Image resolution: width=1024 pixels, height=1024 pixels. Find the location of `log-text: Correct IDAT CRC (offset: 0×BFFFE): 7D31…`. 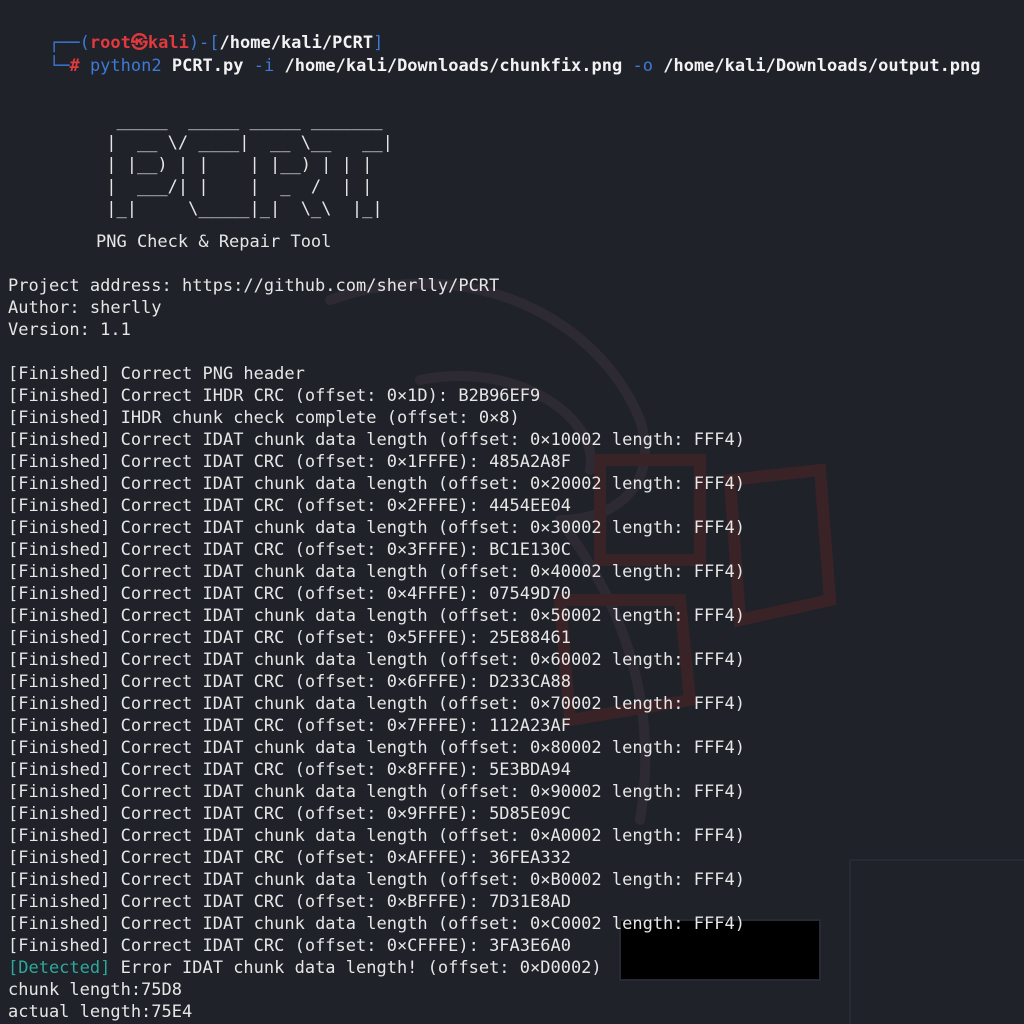

log-text: Correct IDAT CRC (offset: 0×BFFFE): 7D31… is located at coordinates (345, 902).